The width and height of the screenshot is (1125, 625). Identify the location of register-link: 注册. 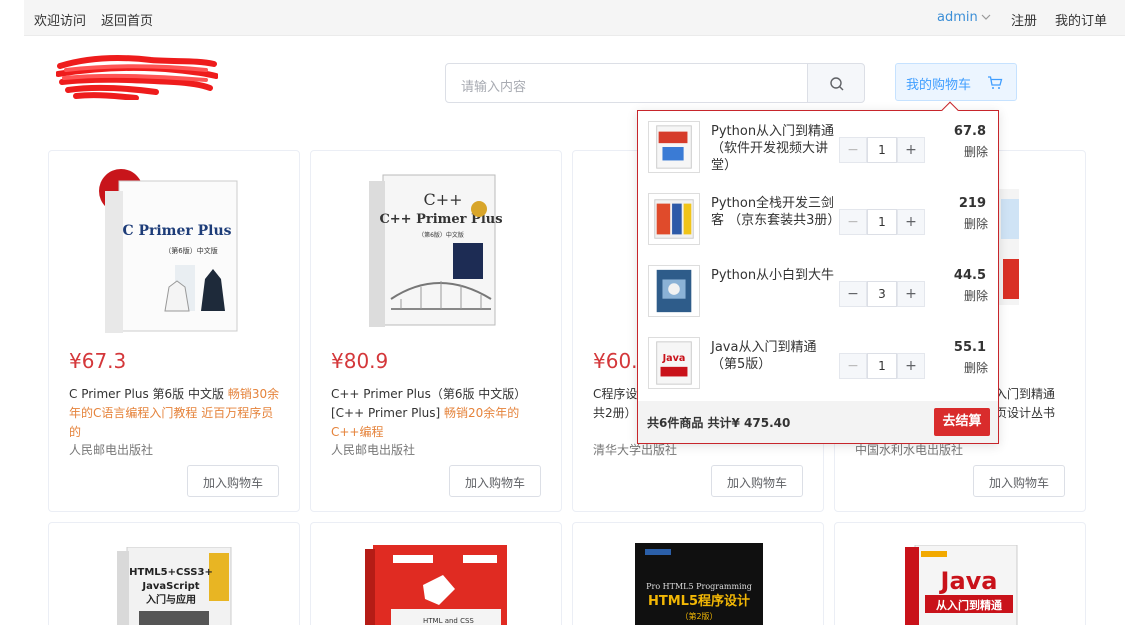
(1024, 19).